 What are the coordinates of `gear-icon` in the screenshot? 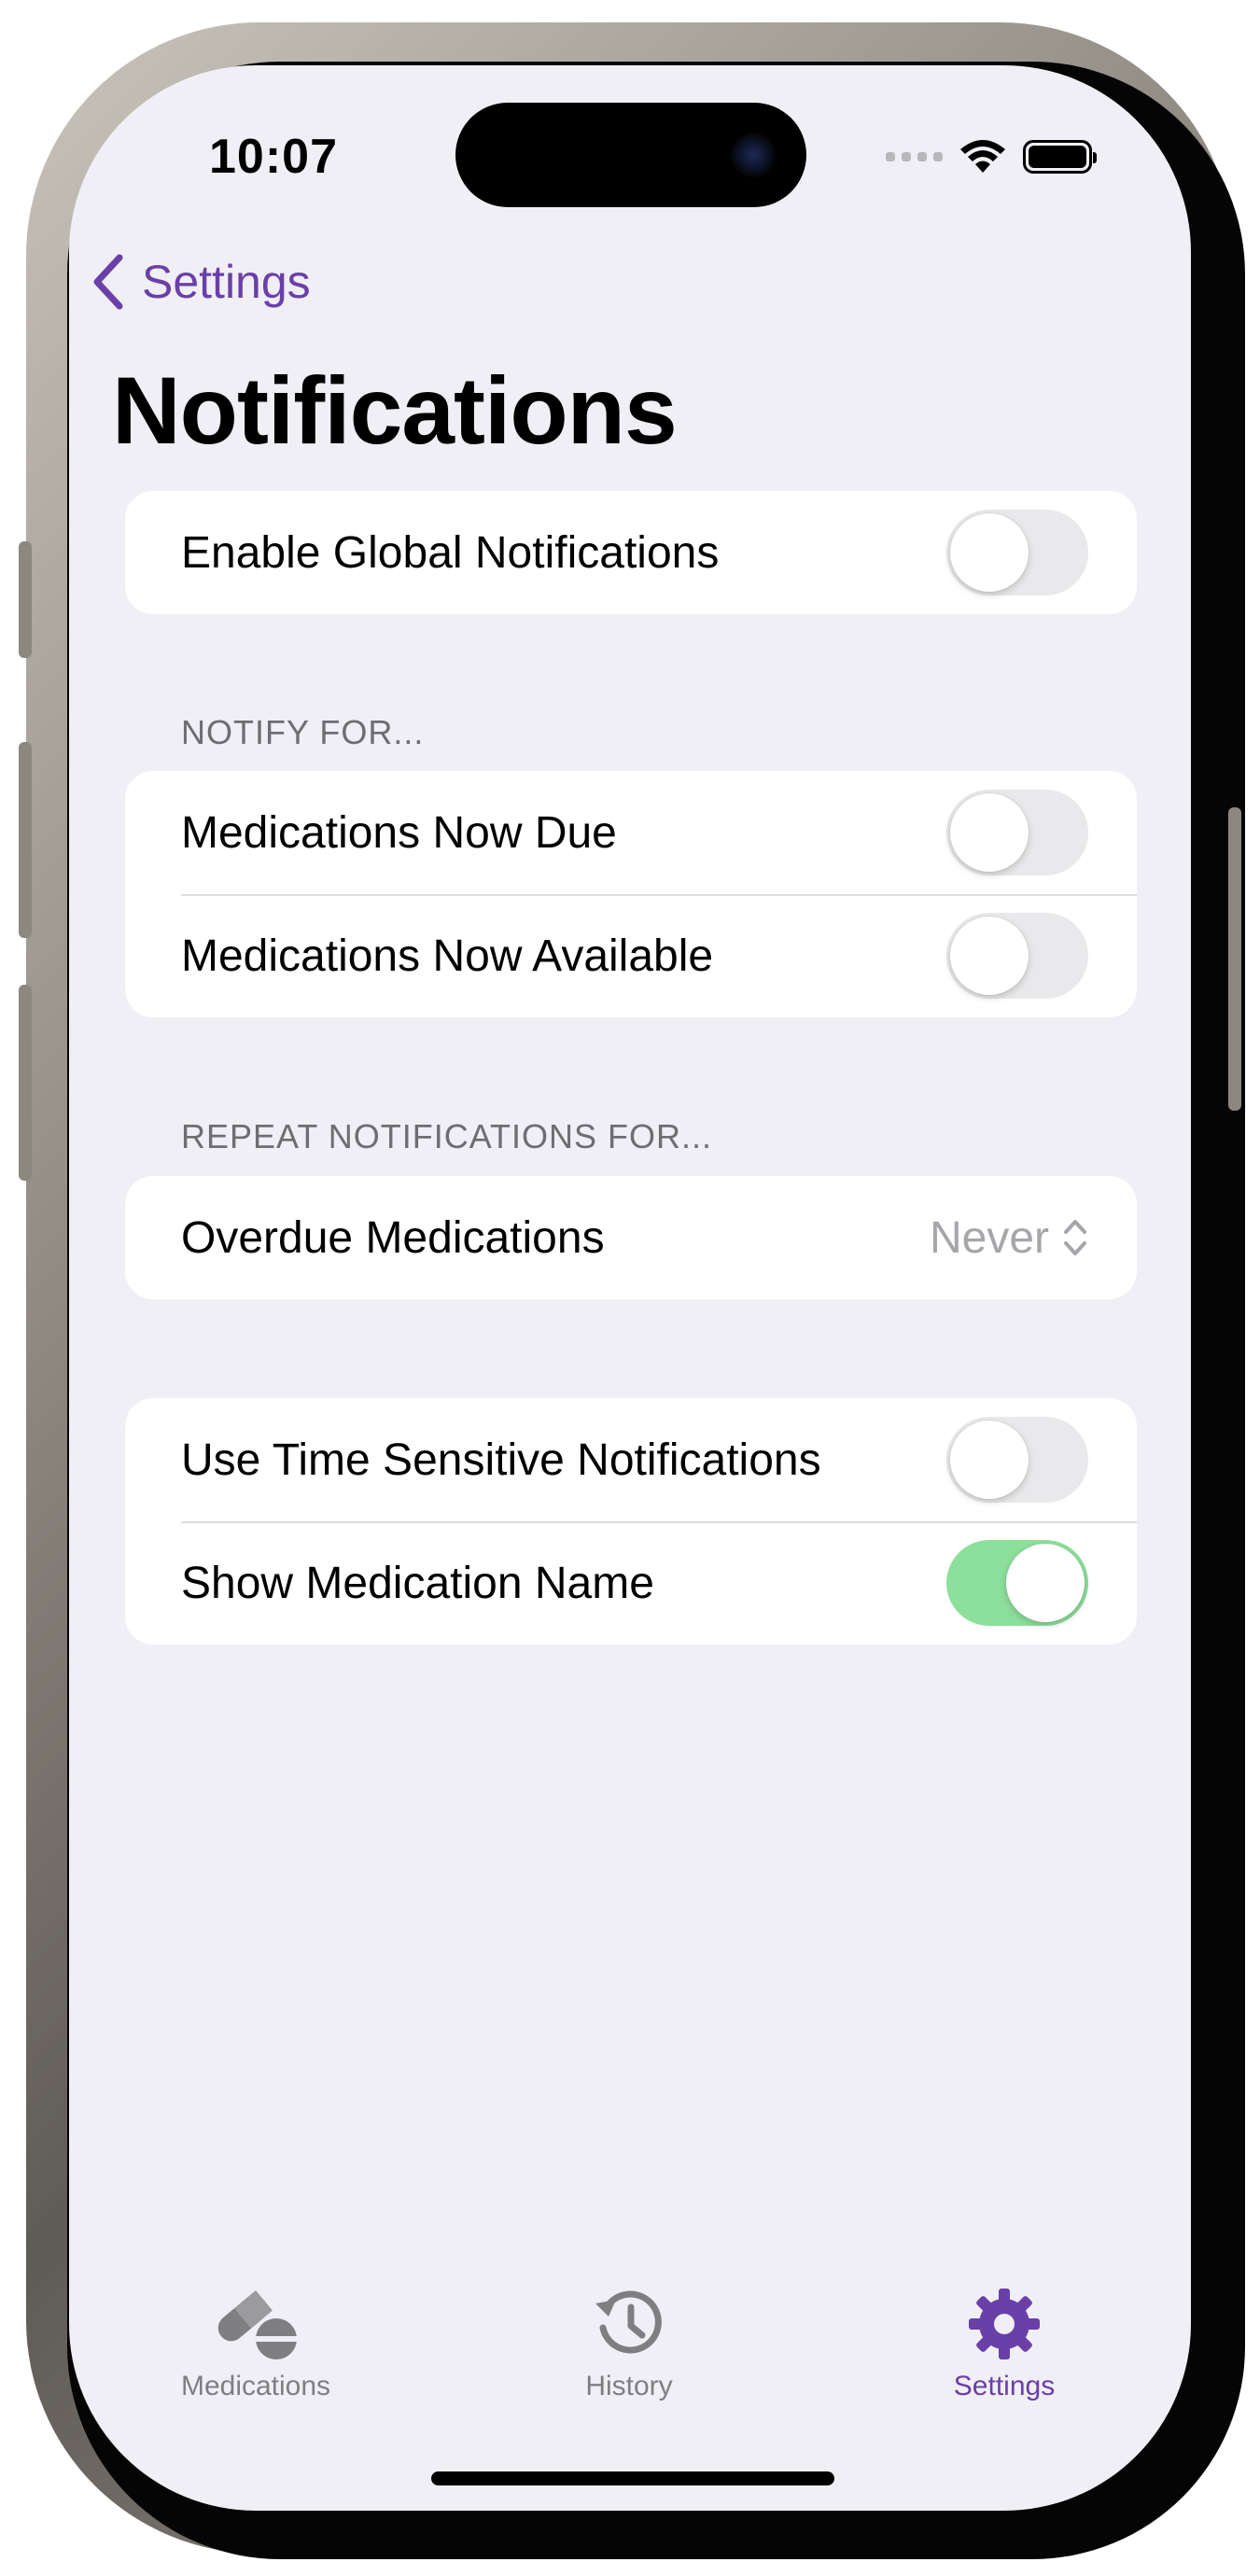 It's located at (1004, 2324).